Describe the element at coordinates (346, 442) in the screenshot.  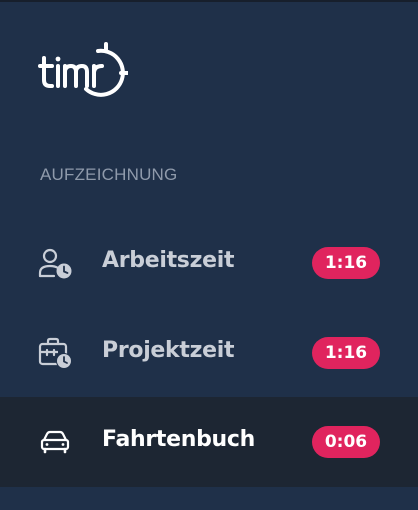
I see `time-badge: 0:06` at that location.